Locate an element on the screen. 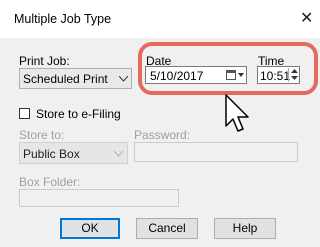  help-button: Help is located at coordinates (245, 228).